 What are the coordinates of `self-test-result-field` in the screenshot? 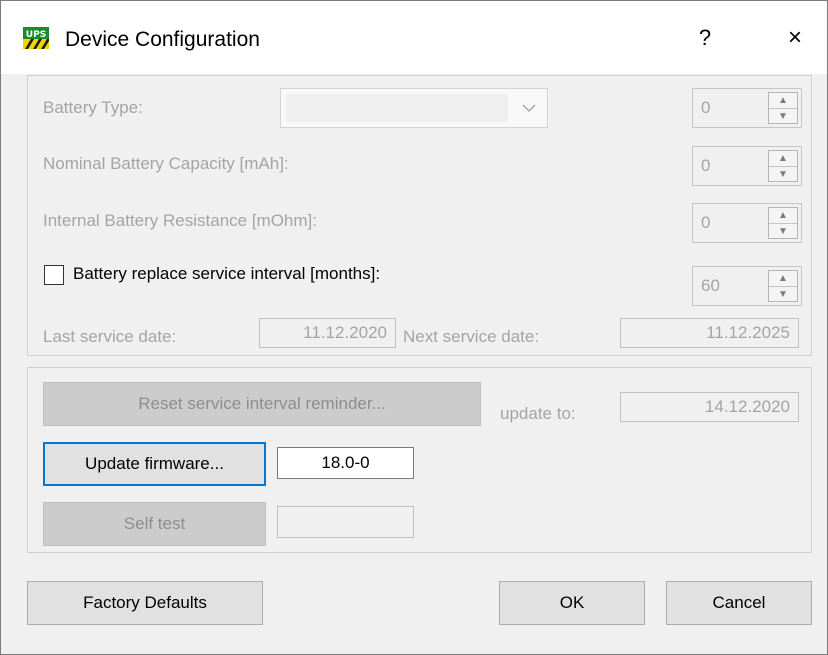 It's located at (345, 522).